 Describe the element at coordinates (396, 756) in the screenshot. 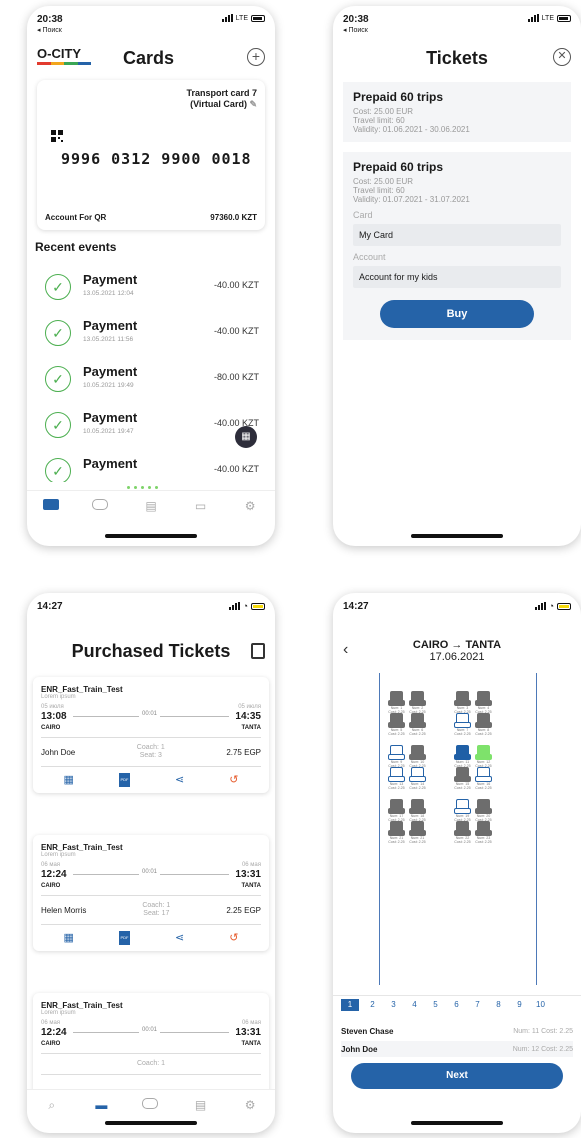

I see `seat: Num: 9 Cost: 2.25` at that location.